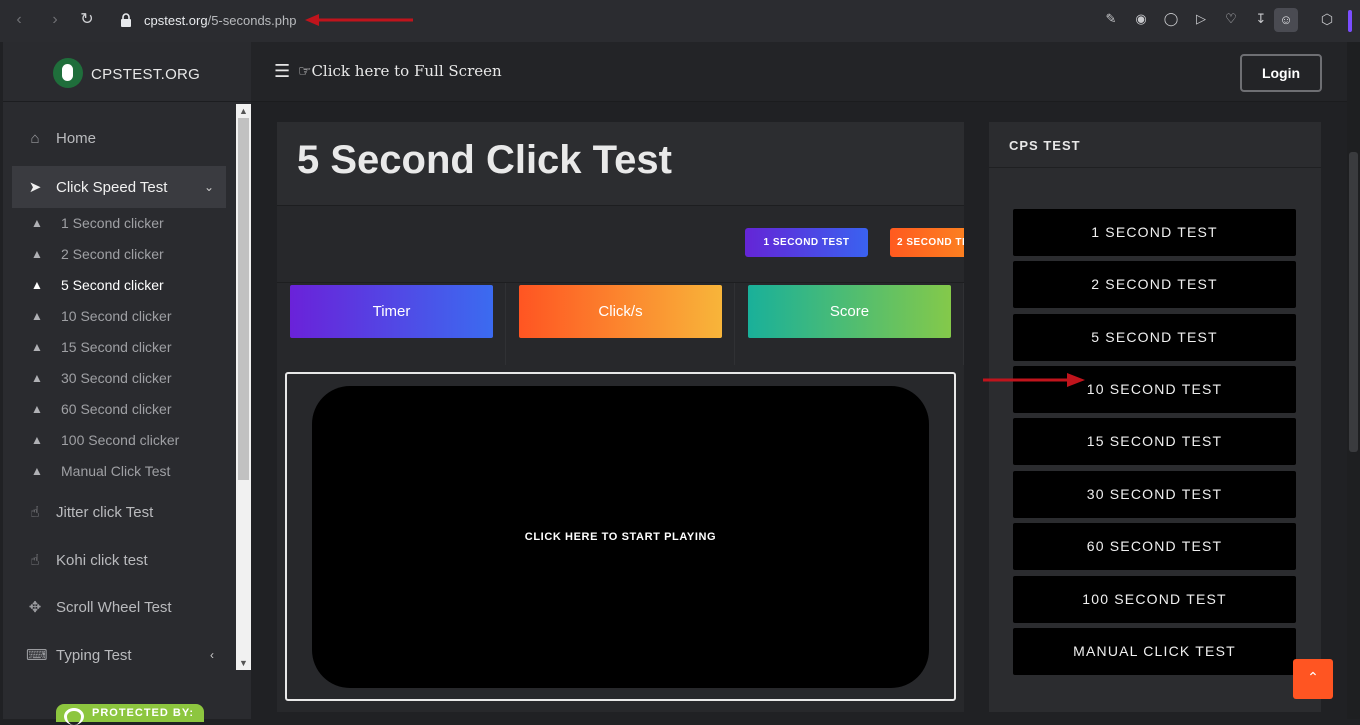 This screenshot has width=1360, height=725. I want to click on start-playing-text: CLICK HERE TO START PLAYING, so click(620, 537).